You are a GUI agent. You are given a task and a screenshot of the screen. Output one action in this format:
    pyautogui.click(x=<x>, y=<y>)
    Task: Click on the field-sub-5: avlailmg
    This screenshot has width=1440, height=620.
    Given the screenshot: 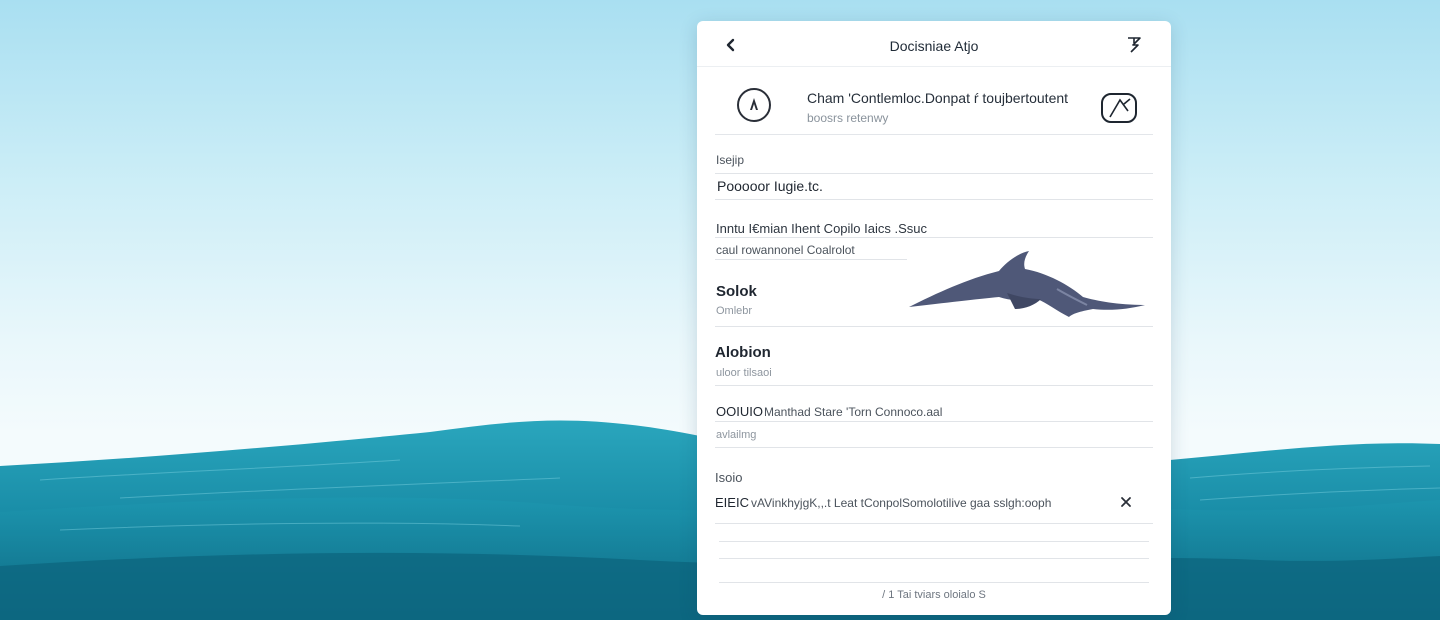 What is the action you would take?
    pyautogui.click(x=736, y=435)
    